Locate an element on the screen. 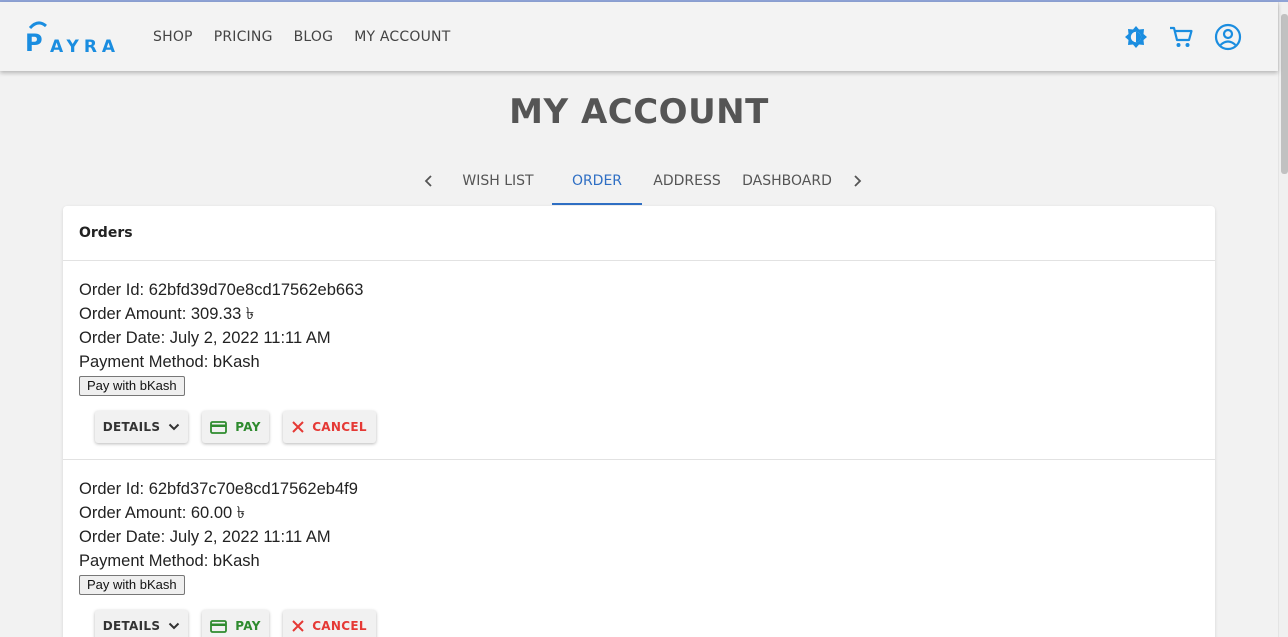 The width and height of the screenshot is (1288, 637). account-tabs: WISH LIST ORDER ADDRESS DASHBOARD is located at coordinates (643, 181).